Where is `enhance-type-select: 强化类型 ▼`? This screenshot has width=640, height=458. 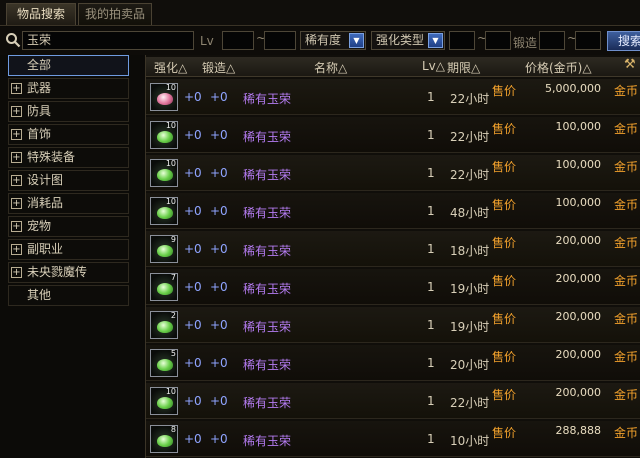 enhance-type-select: 强化类型 ▼ is located at coordinates (408, 40).